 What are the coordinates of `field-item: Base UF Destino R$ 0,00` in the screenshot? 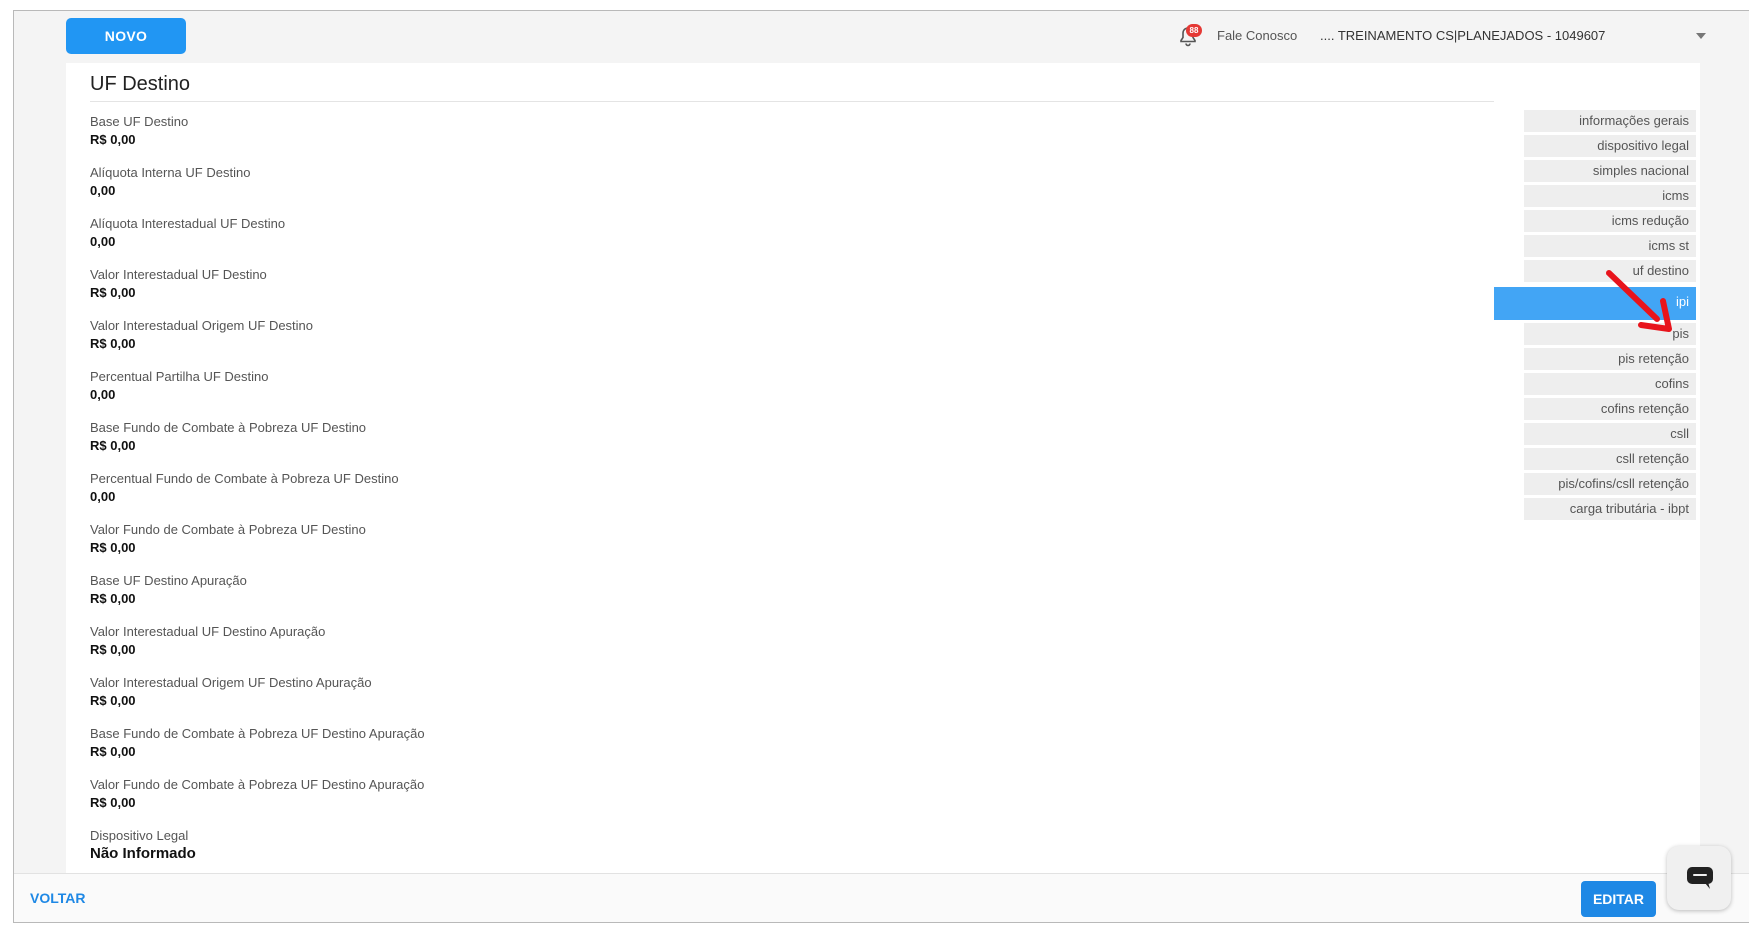 It's located at (257, 138).